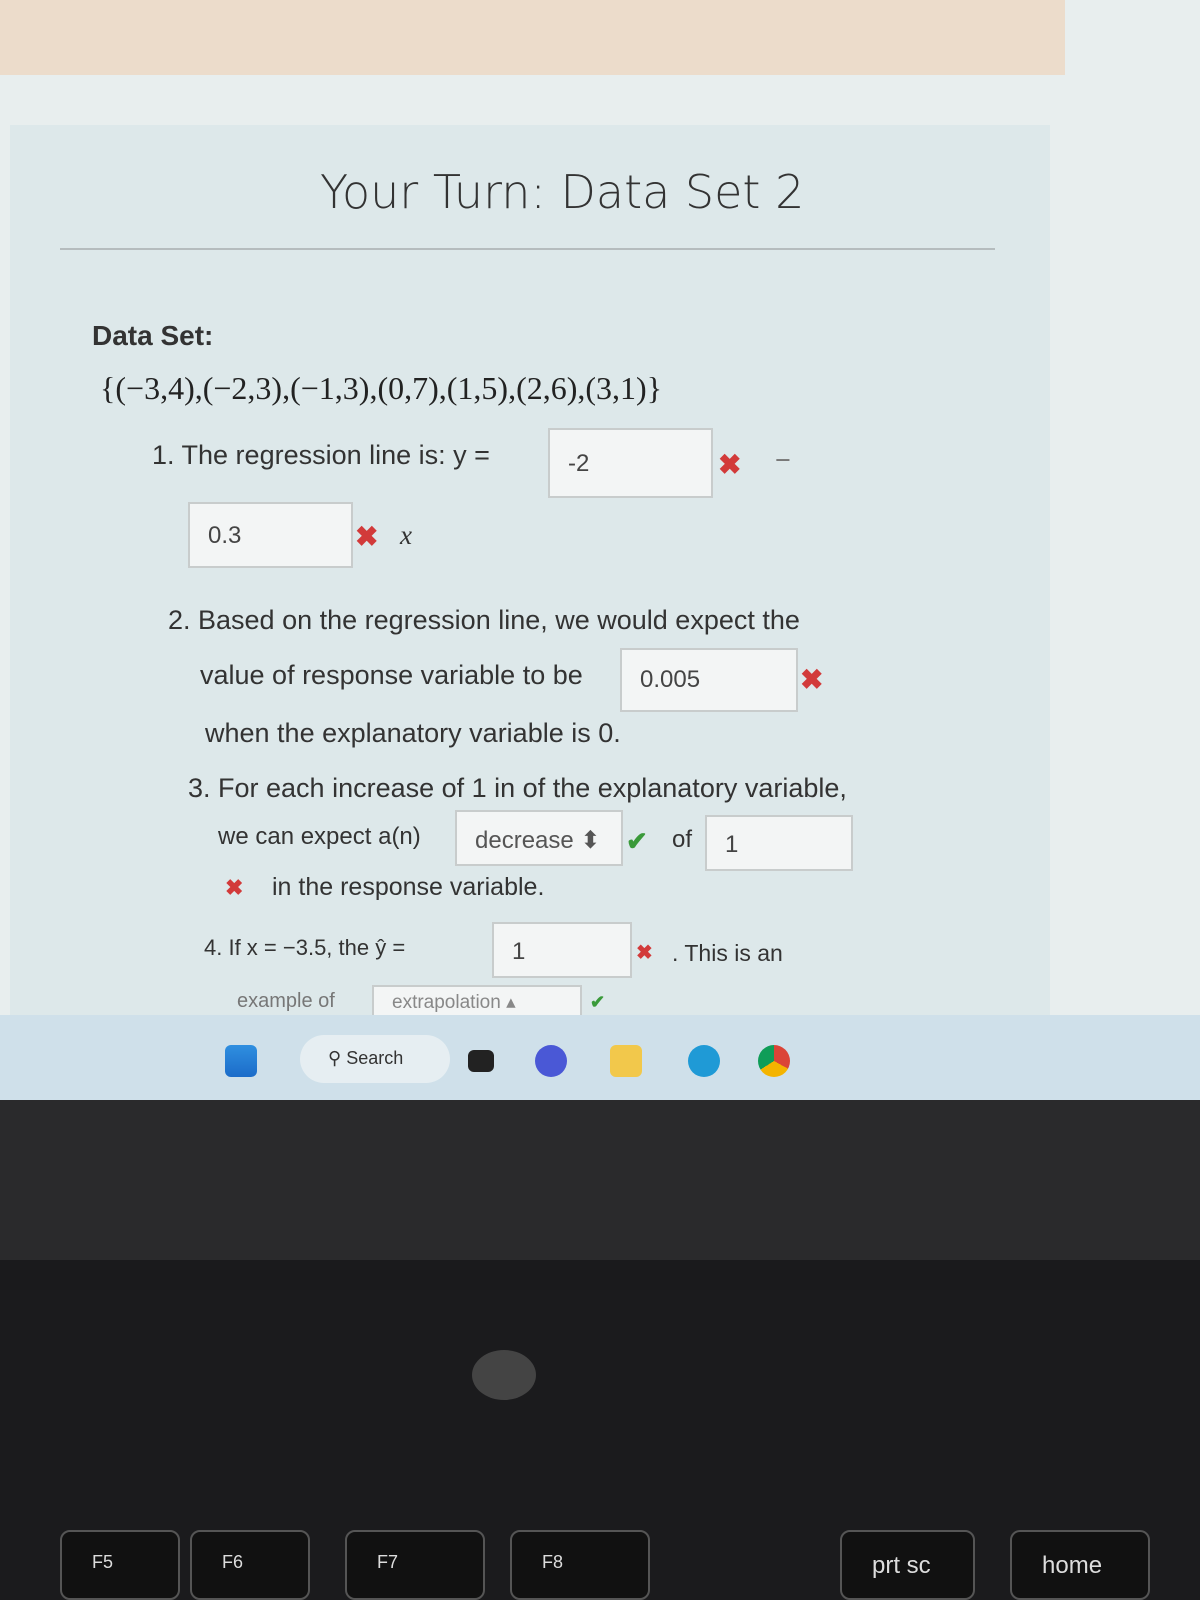  Describe the element at coordinates (580, 1565) in the screenshot. I see `key-f8: F8` at that location.